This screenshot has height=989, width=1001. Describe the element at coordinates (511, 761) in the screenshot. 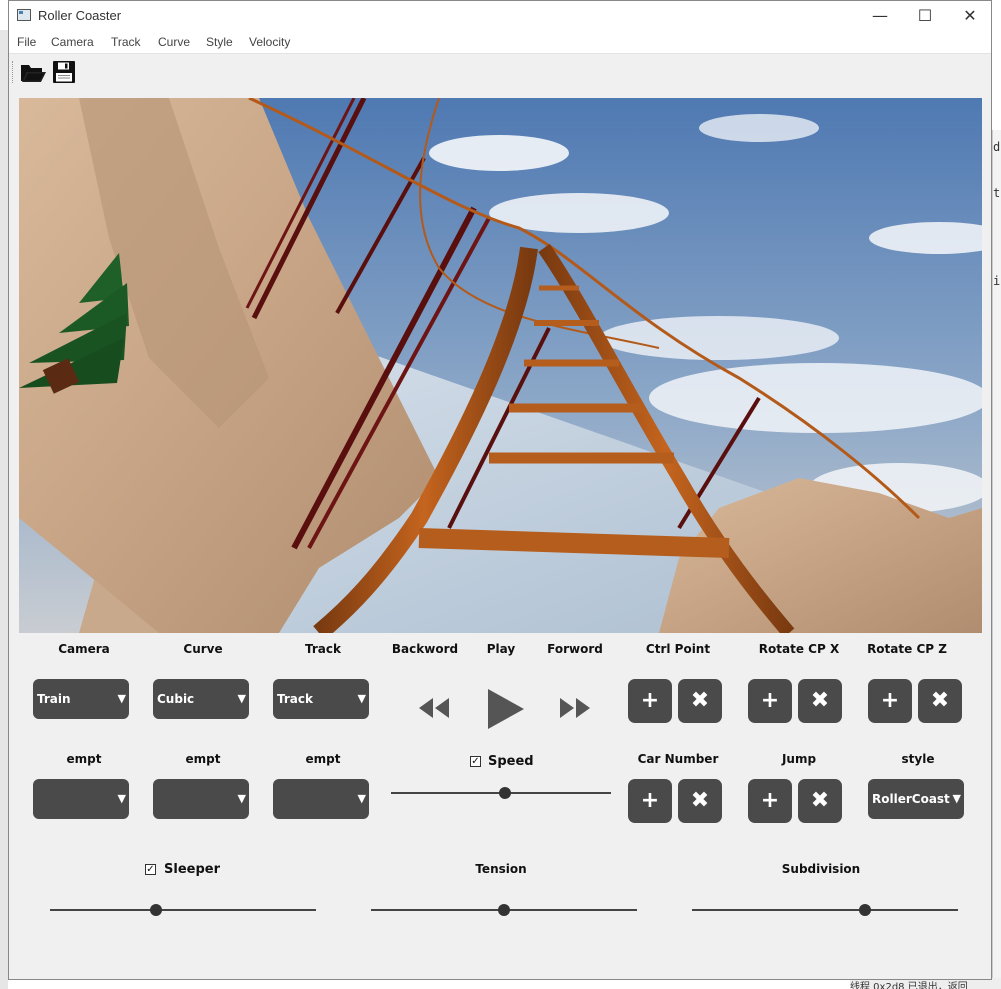

I see `speed-label: Speed` at that location.